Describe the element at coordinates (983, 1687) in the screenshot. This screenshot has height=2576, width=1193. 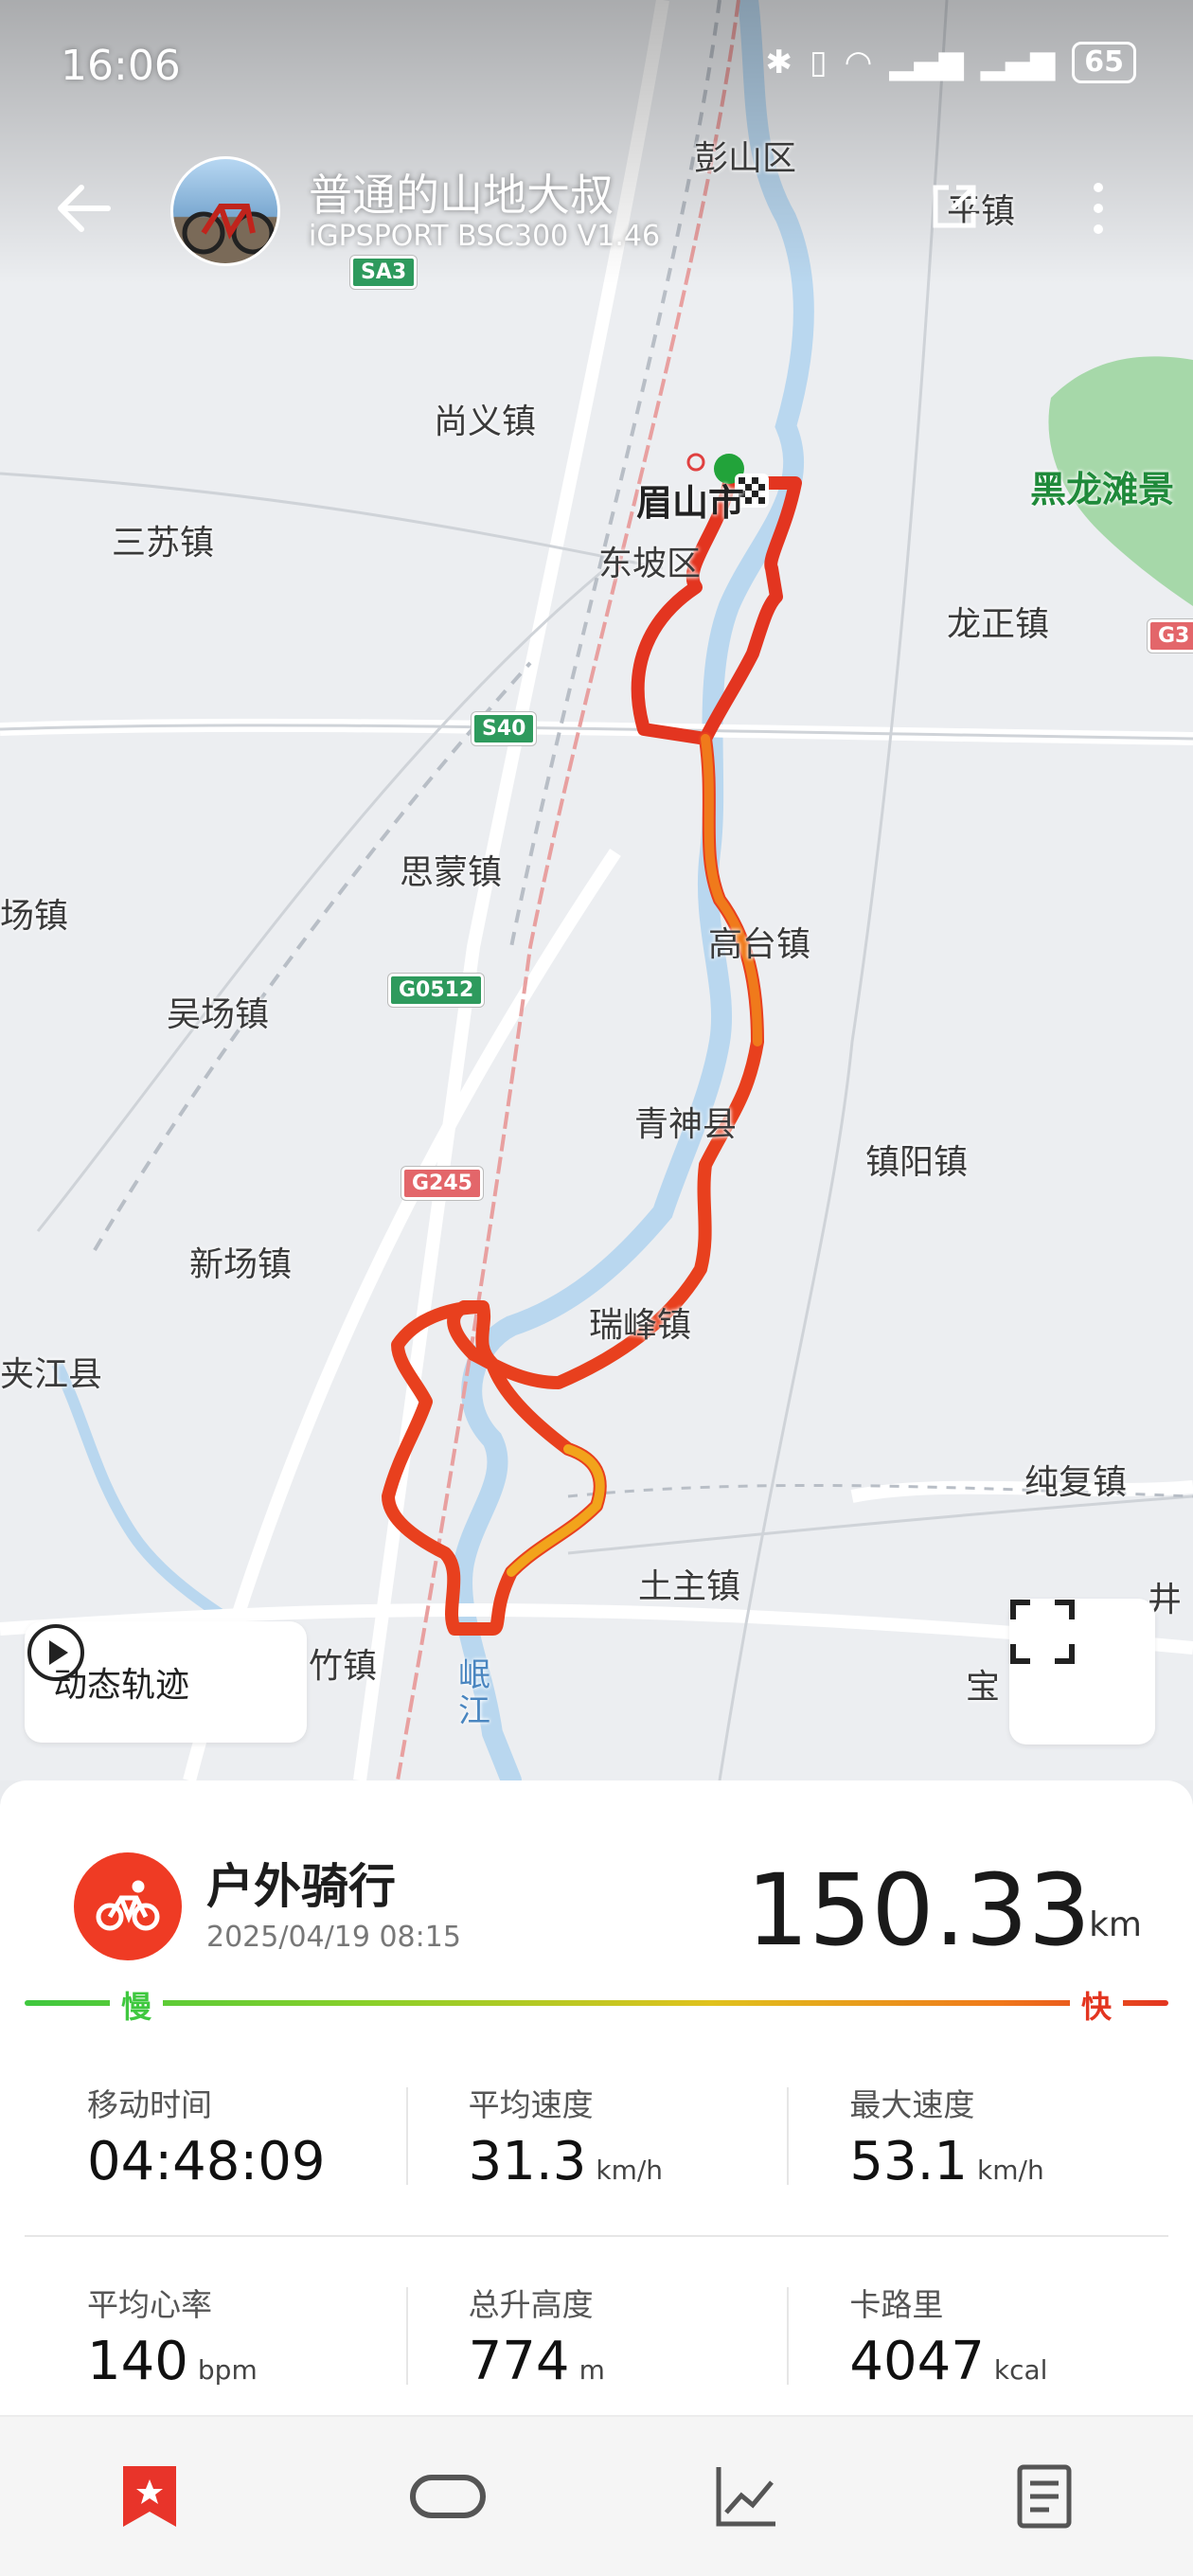
I see `map-label: 宝` at that location.